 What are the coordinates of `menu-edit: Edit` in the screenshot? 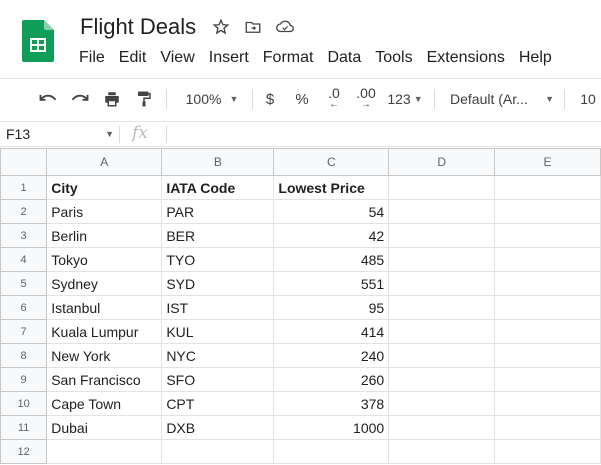 It's located at (133, 58).